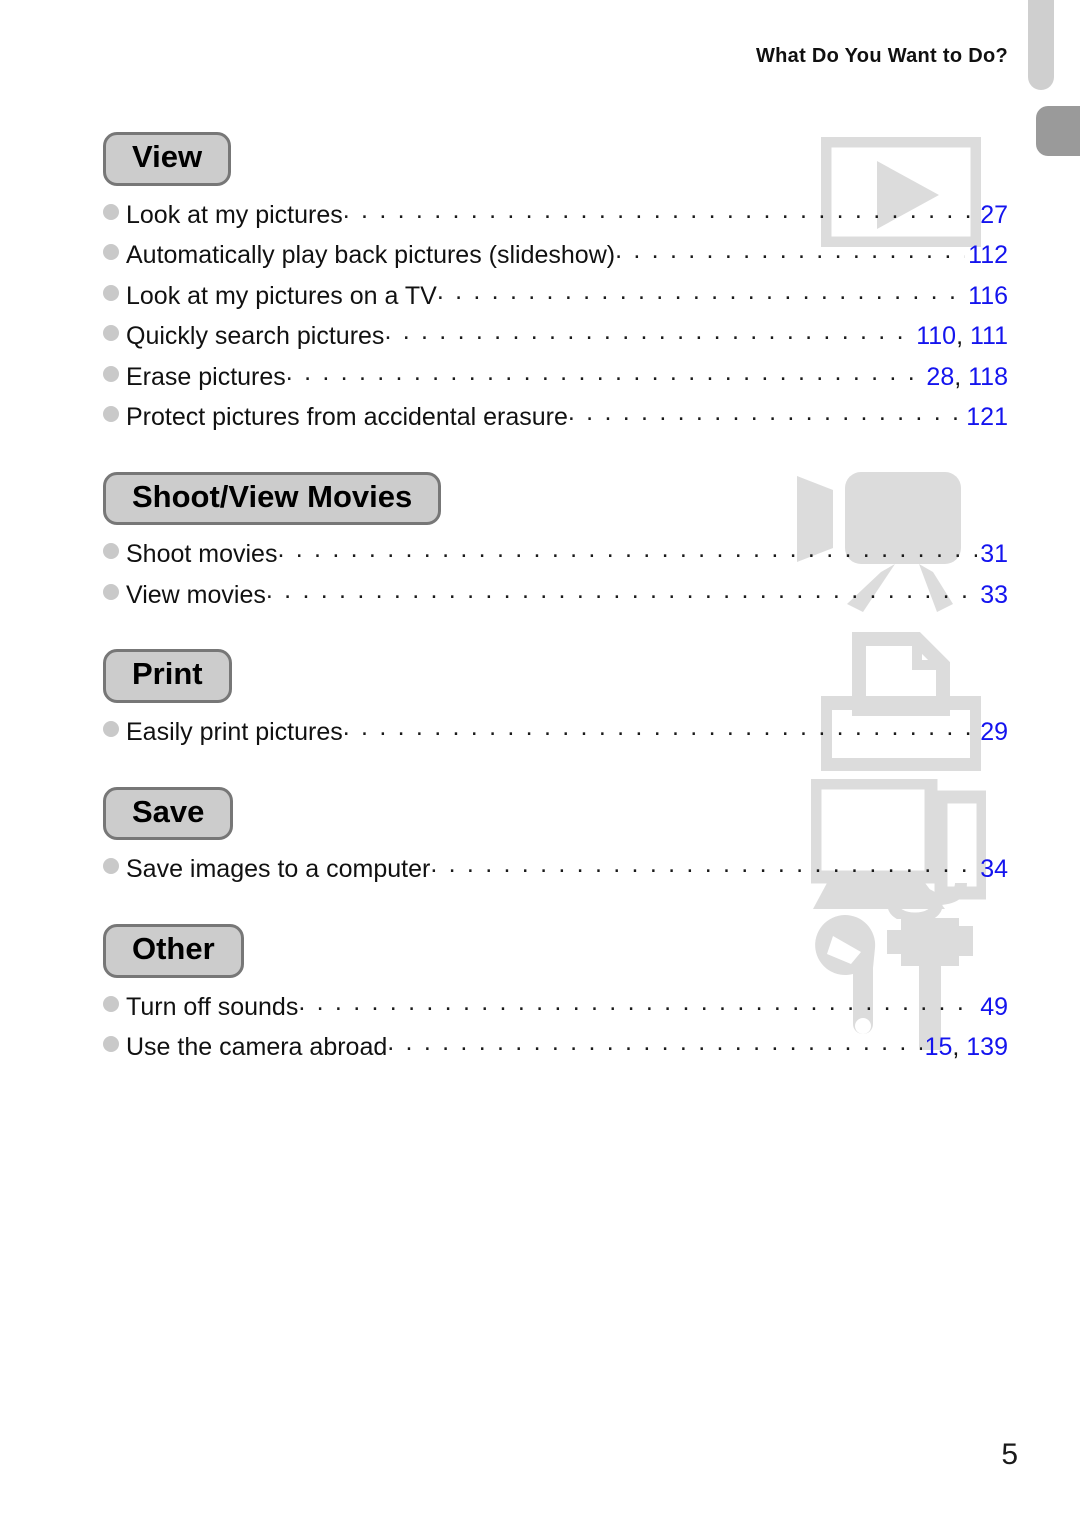  Describe the element at coordinates (257, 1047) in the screenshot. I see `entry-label: Use the camera abroad` at that location.